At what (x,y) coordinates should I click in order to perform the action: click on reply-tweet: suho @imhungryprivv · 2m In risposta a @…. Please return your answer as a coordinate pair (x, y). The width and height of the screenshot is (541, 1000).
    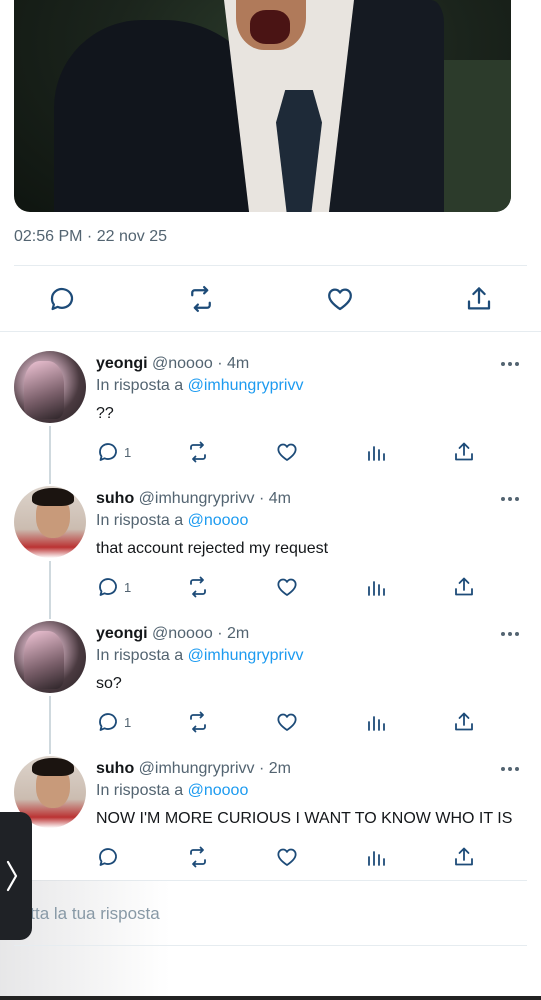
    Looking at the image, I should click on (270, 822).